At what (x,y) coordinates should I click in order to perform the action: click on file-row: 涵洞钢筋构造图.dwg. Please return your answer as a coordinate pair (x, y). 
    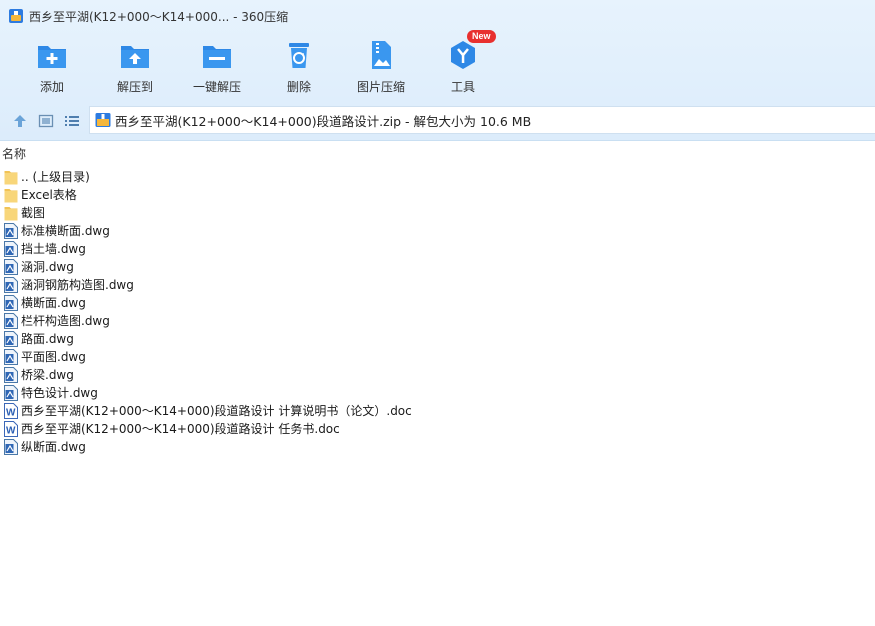
    Looking at the image, I should click on (437, 285).